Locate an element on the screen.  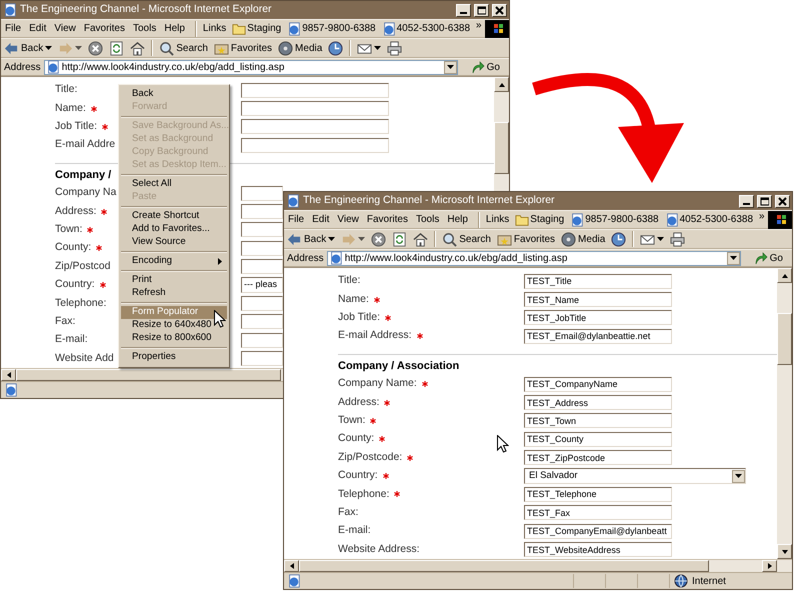
input-field: TEST_CompanyEmail@dylanbeatt is located at coordinates (598, 531).